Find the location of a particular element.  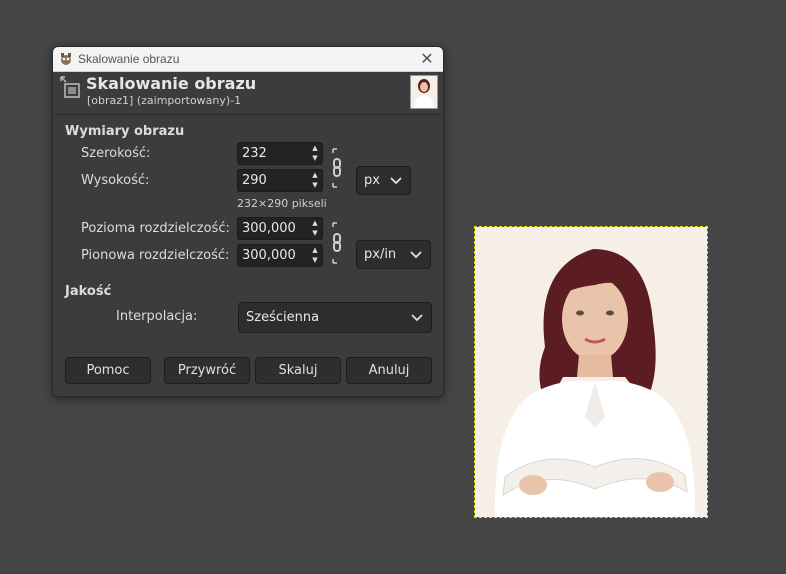

xres-label: Pozioma rozdzielczość: is located at coordinates (155, 228).